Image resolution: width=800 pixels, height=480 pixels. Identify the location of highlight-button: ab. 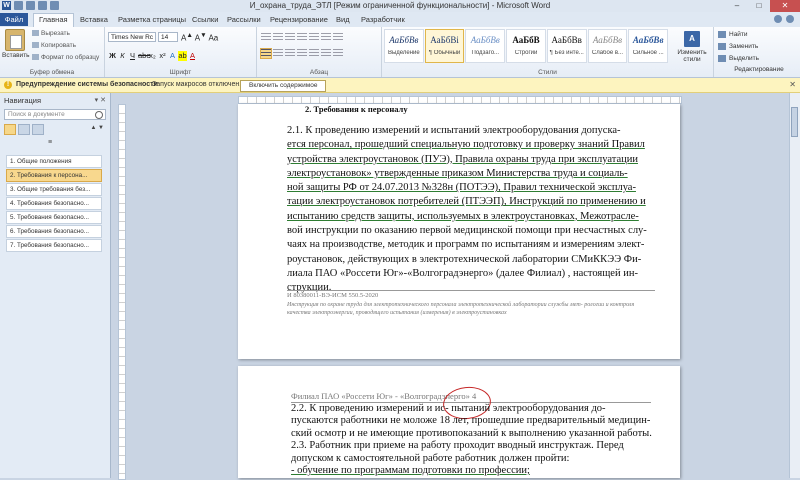
(182, 56).